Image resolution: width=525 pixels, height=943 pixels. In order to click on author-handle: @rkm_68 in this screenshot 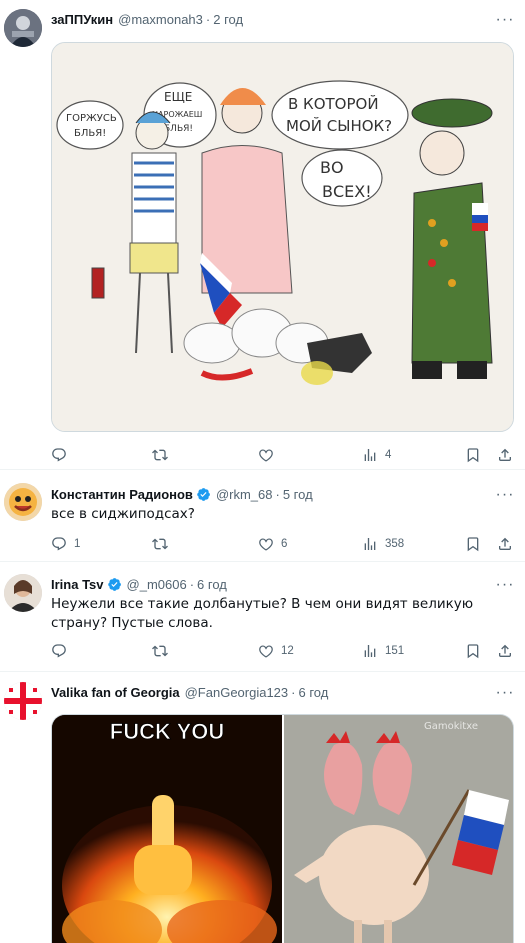, I will do `click(244, 494)`.